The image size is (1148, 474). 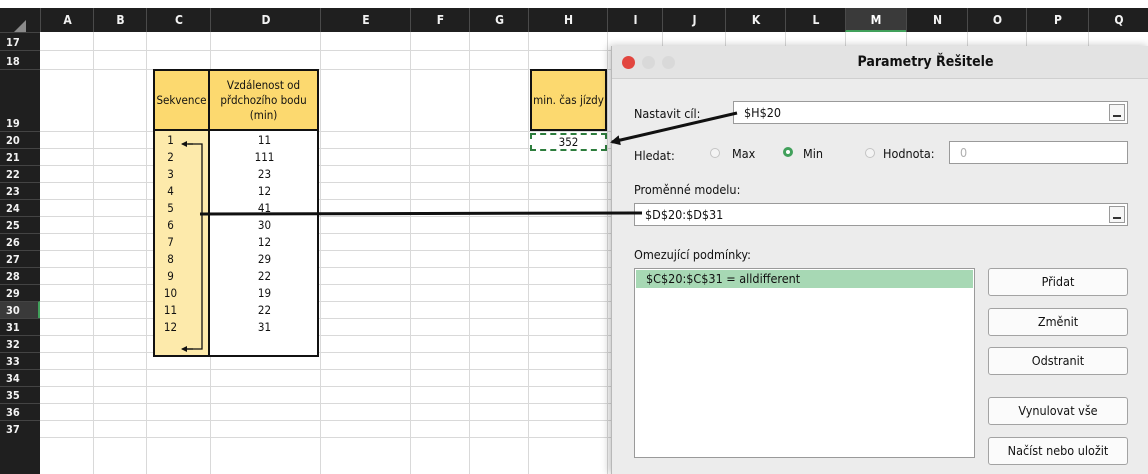 I want to click on change-button: Změnit, so click(x=1058, y=322).